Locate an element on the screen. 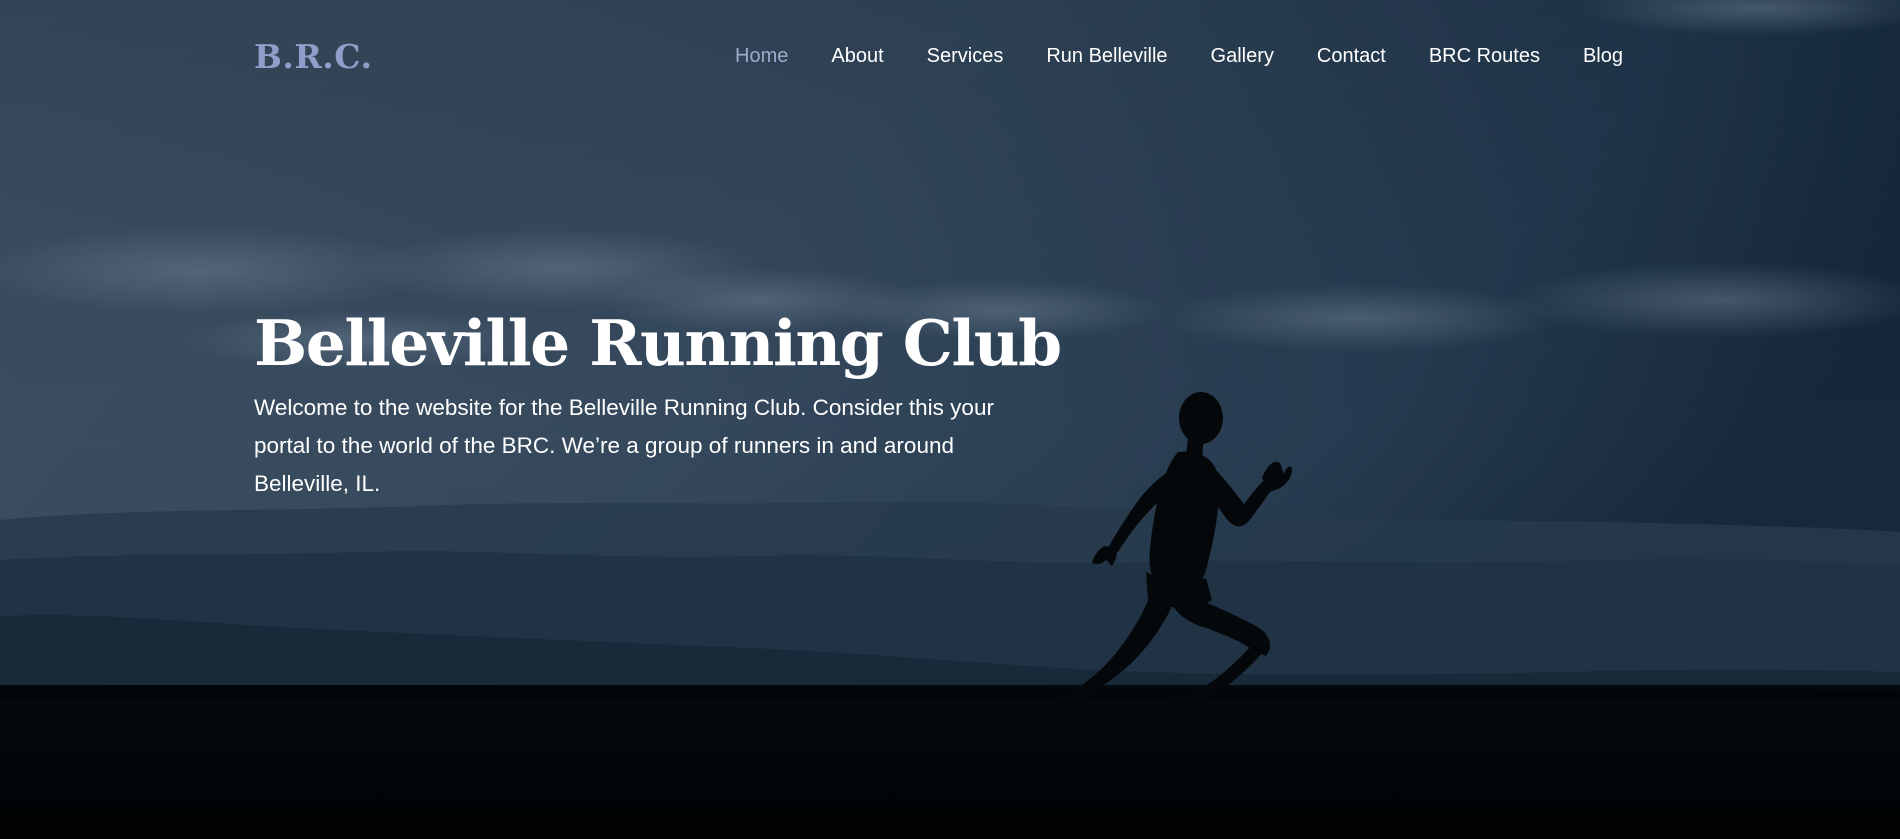 The image size is (1900, 839). nav-item-run-belleville: Run Belleville is located at coordinates (1085, 56).